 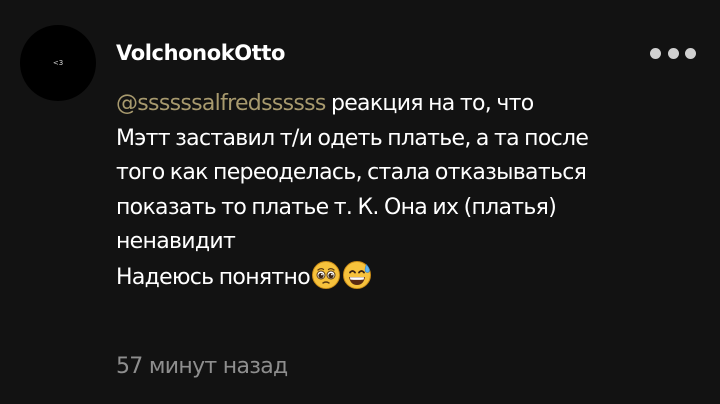 What do you see at coordinates (221, 103) in the screenshot?
I see `user-mention-link: @ssssssalfredssssss` at bounding box center [221, 103].